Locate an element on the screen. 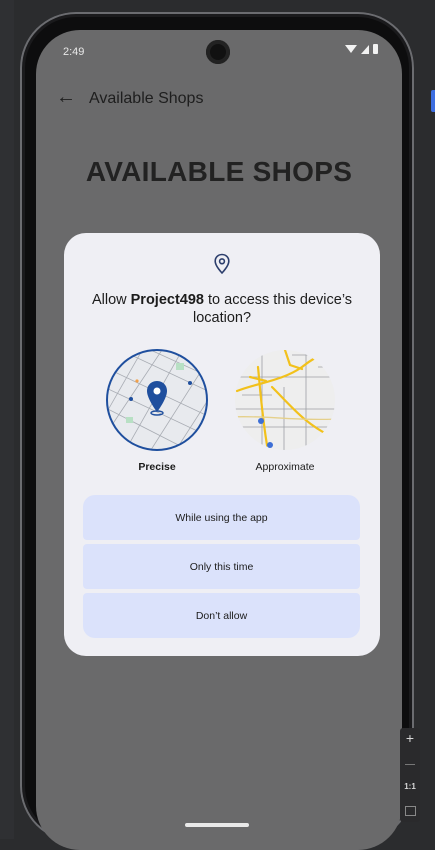 The height and width of the screenshot is (850, 435). status-time: 2:49 is located at coordinates (74, 52).